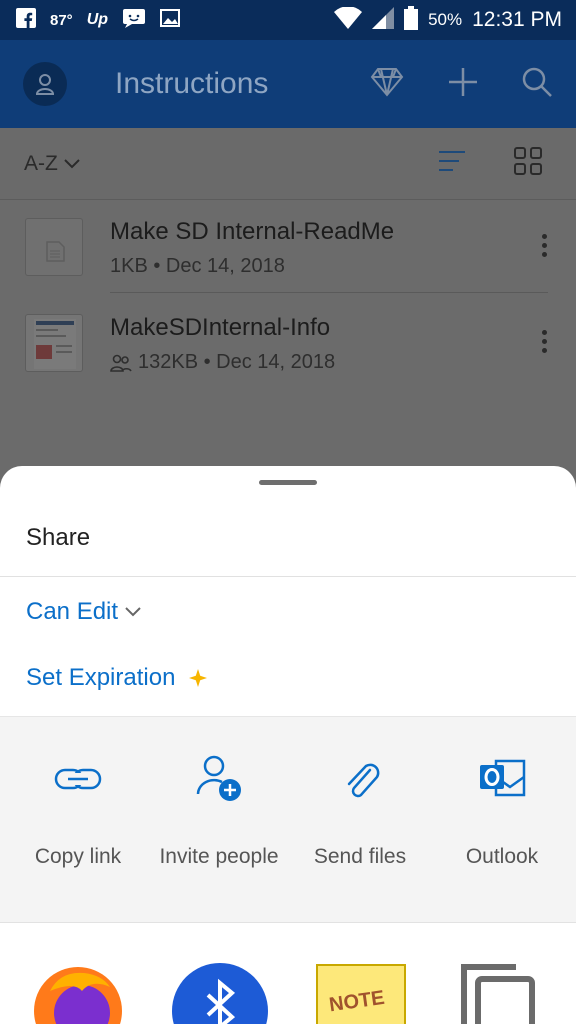  Describe the element at coordinates (360, 856) in the screenshot. I see `send-files-label: Send files` at that location.